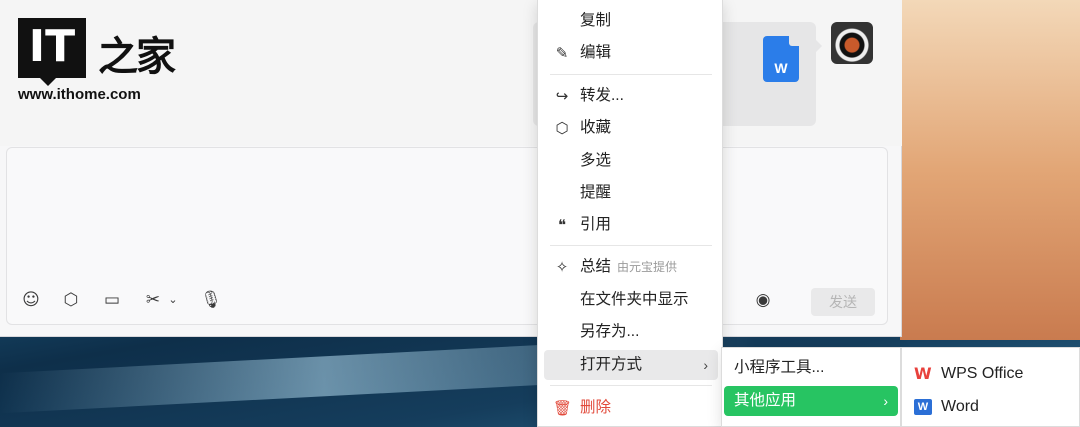  I want to click on favorite-icon: ⬡, so click(562, 128).